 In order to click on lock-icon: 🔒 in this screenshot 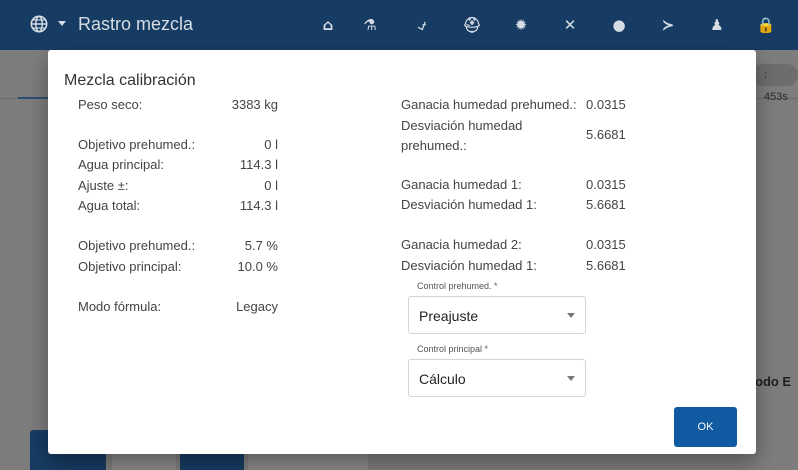, I will do `click(766, 25)`.